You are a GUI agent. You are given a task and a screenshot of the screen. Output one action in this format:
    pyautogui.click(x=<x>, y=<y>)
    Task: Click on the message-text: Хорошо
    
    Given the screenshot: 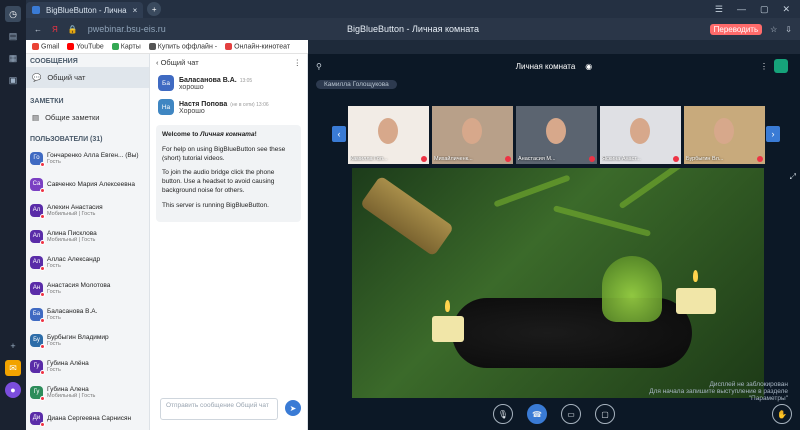 What is the action you would take?
    pyautogui.click(x=192, y=111)
    